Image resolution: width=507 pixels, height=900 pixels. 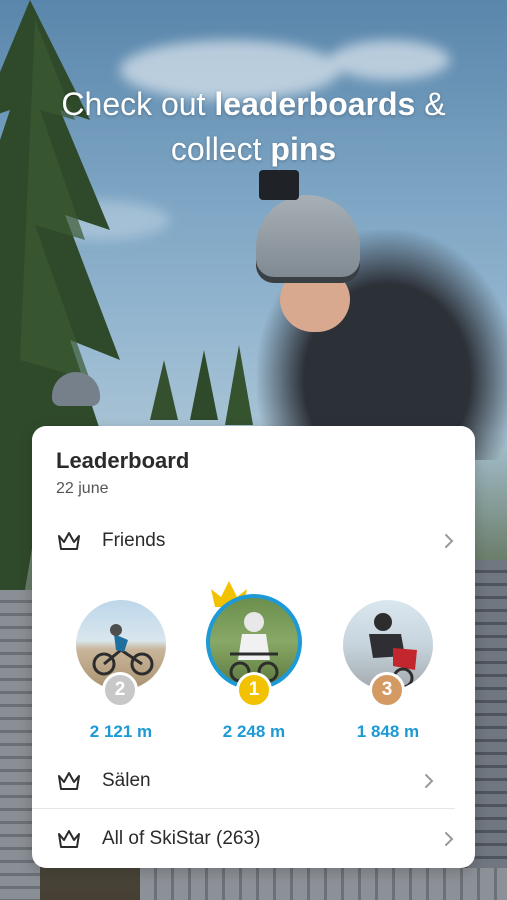 I want to click on headline-line-1: Check out leaderboards &, so click(x=253, y=104).